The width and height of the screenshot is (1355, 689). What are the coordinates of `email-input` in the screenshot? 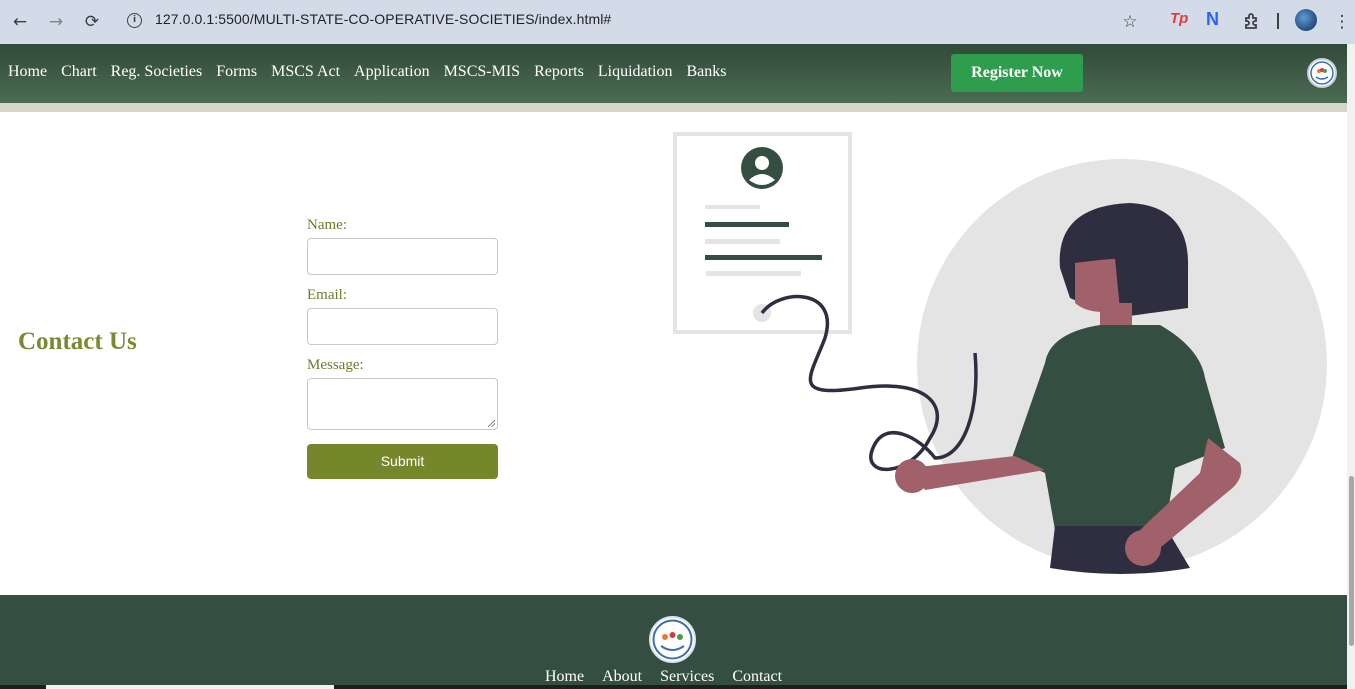 It's located at (402, 326).